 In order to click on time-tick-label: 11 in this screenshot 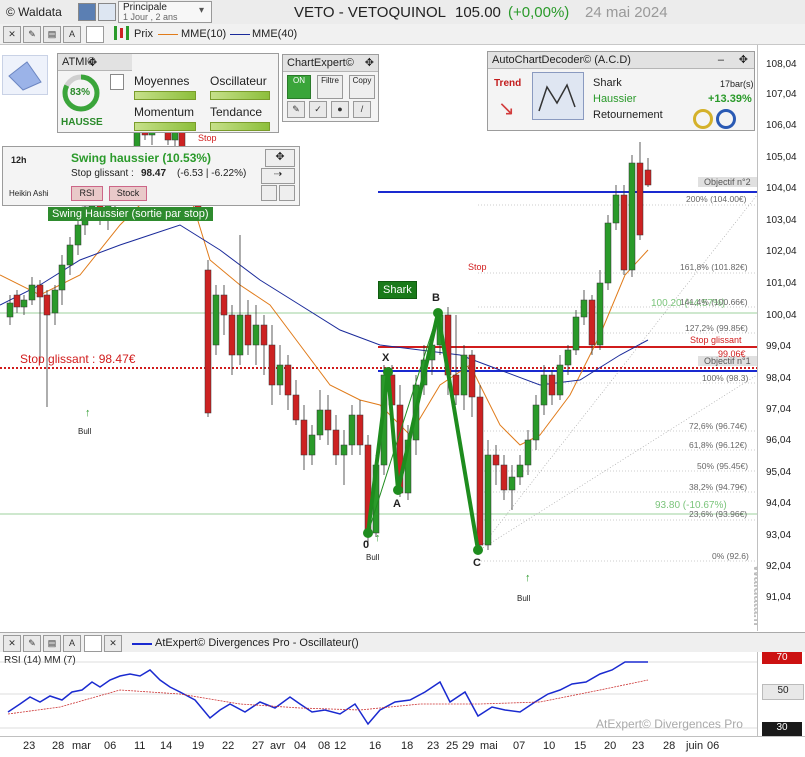, I will do `click(140, 746)`.